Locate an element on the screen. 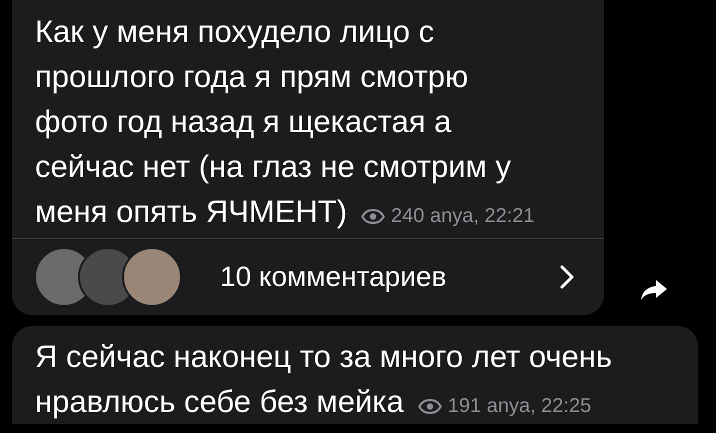 Image resolution: width=716 pixels, height=433 pixels. share-arrow-icon is located at coordinates (654, 290).